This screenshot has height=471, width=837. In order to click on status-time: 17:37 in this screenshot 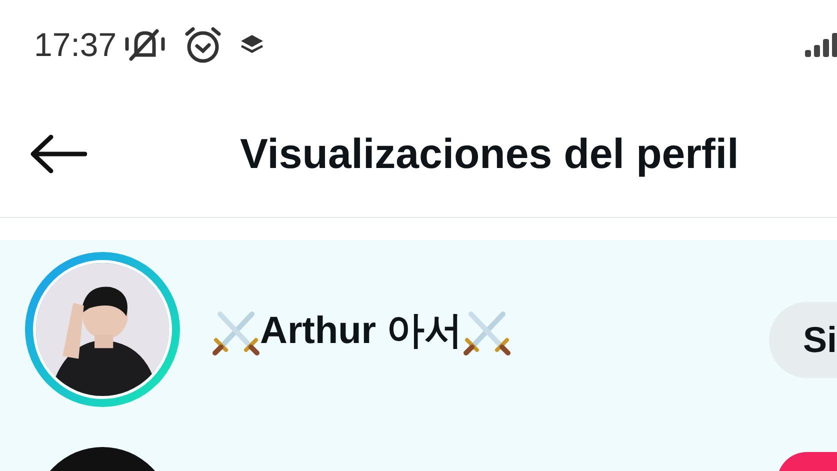, I will do `click(75, 45)`.